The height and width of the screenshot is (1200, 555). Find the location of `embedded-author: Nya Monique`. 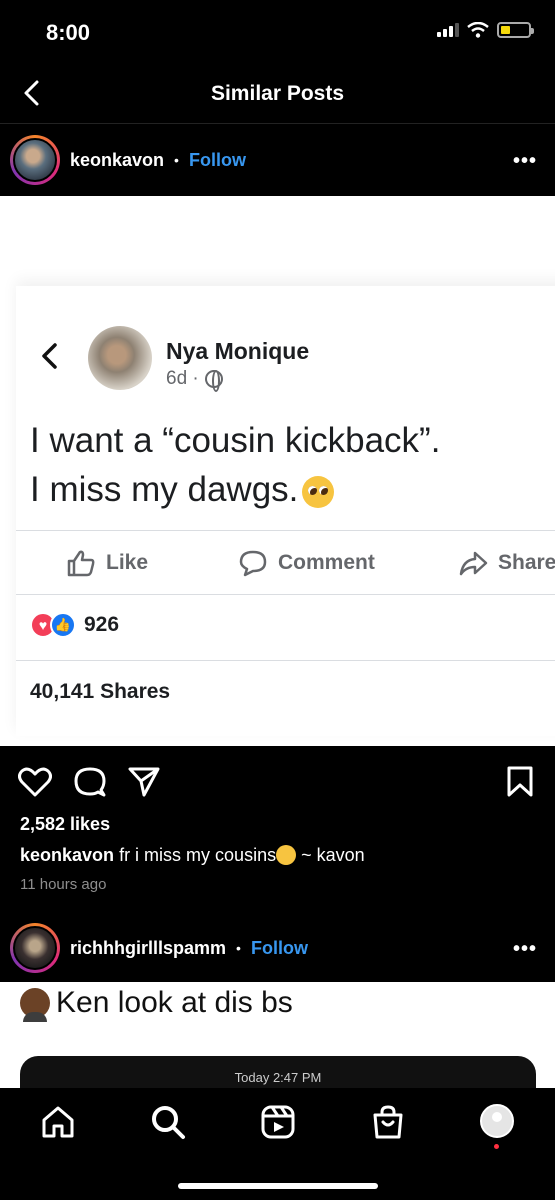

embedded-author: Nya Monique is located at coordinates (238, 351).